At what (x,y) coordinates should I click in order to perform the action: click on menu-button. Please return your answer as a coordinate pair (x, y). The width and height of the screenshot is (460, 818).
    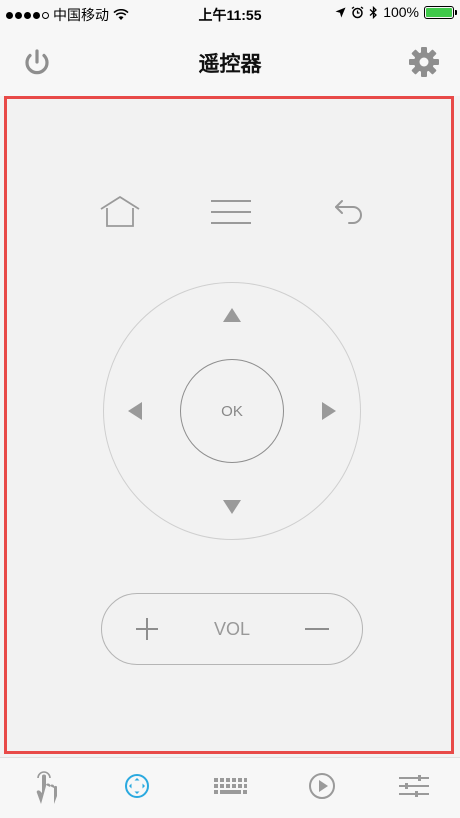
    Looking at the image, I should click on (231, 214).